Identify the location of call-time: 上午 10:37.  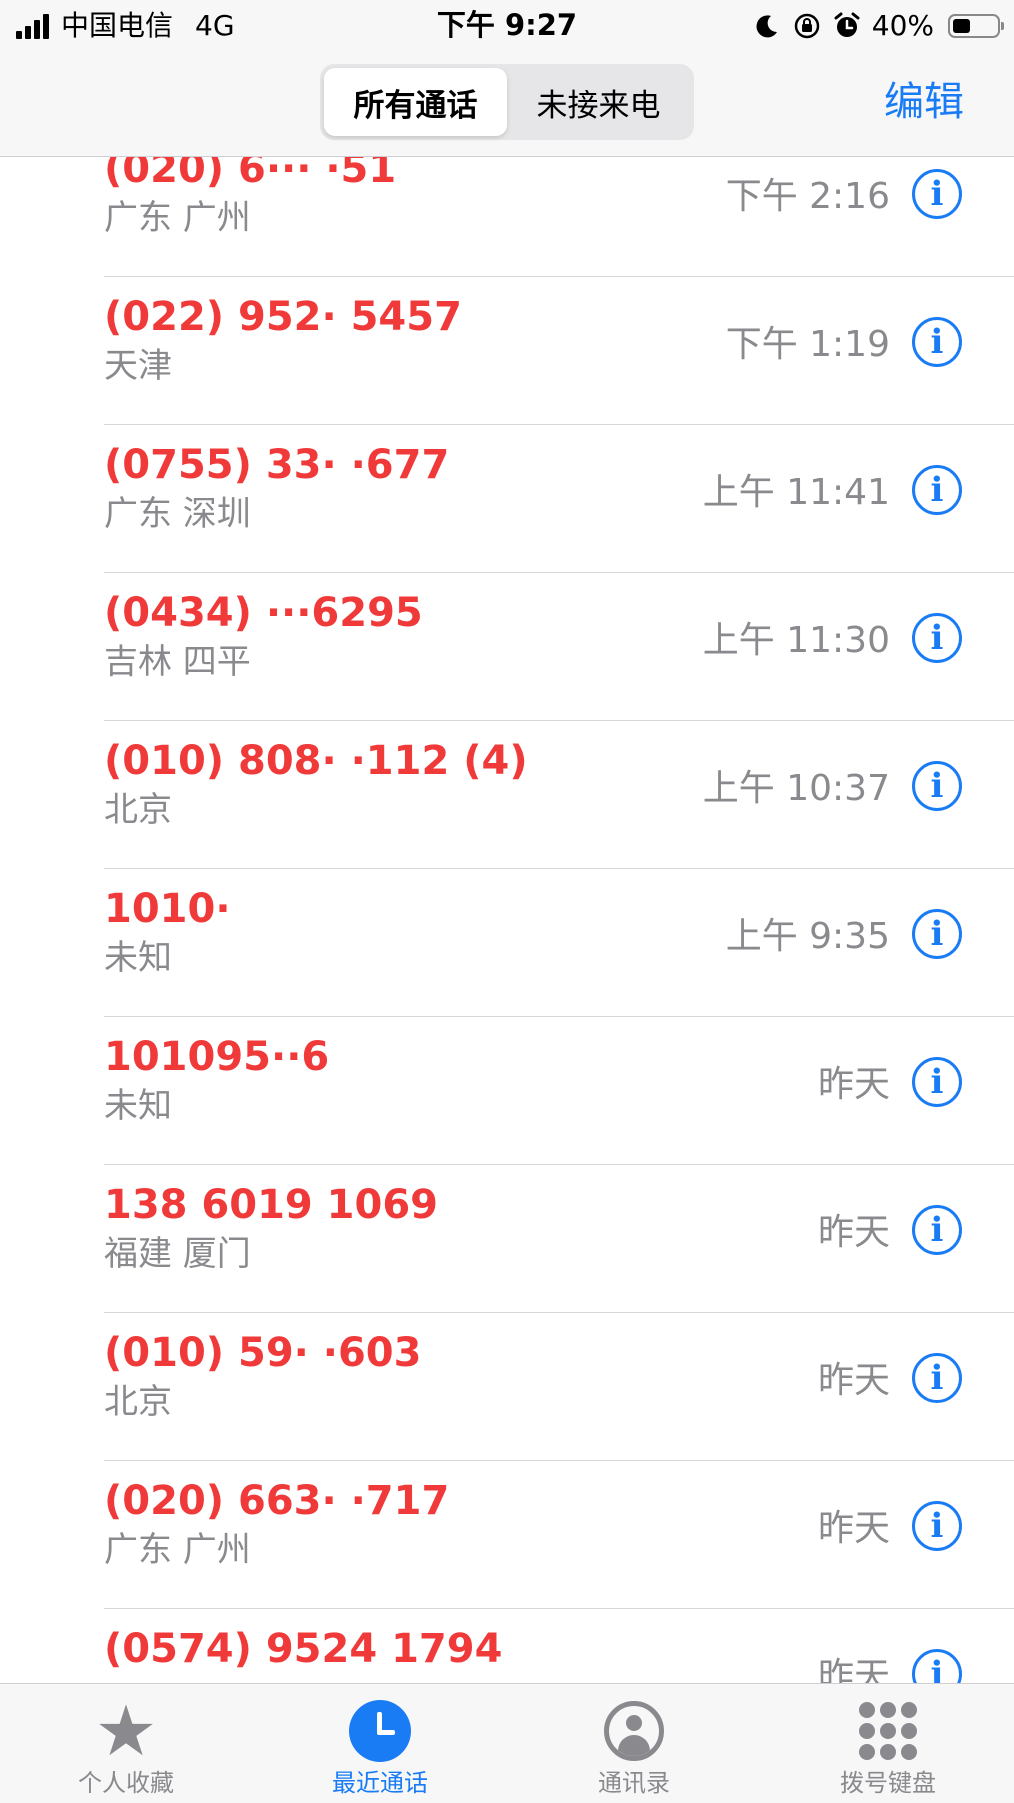
(796, 788).